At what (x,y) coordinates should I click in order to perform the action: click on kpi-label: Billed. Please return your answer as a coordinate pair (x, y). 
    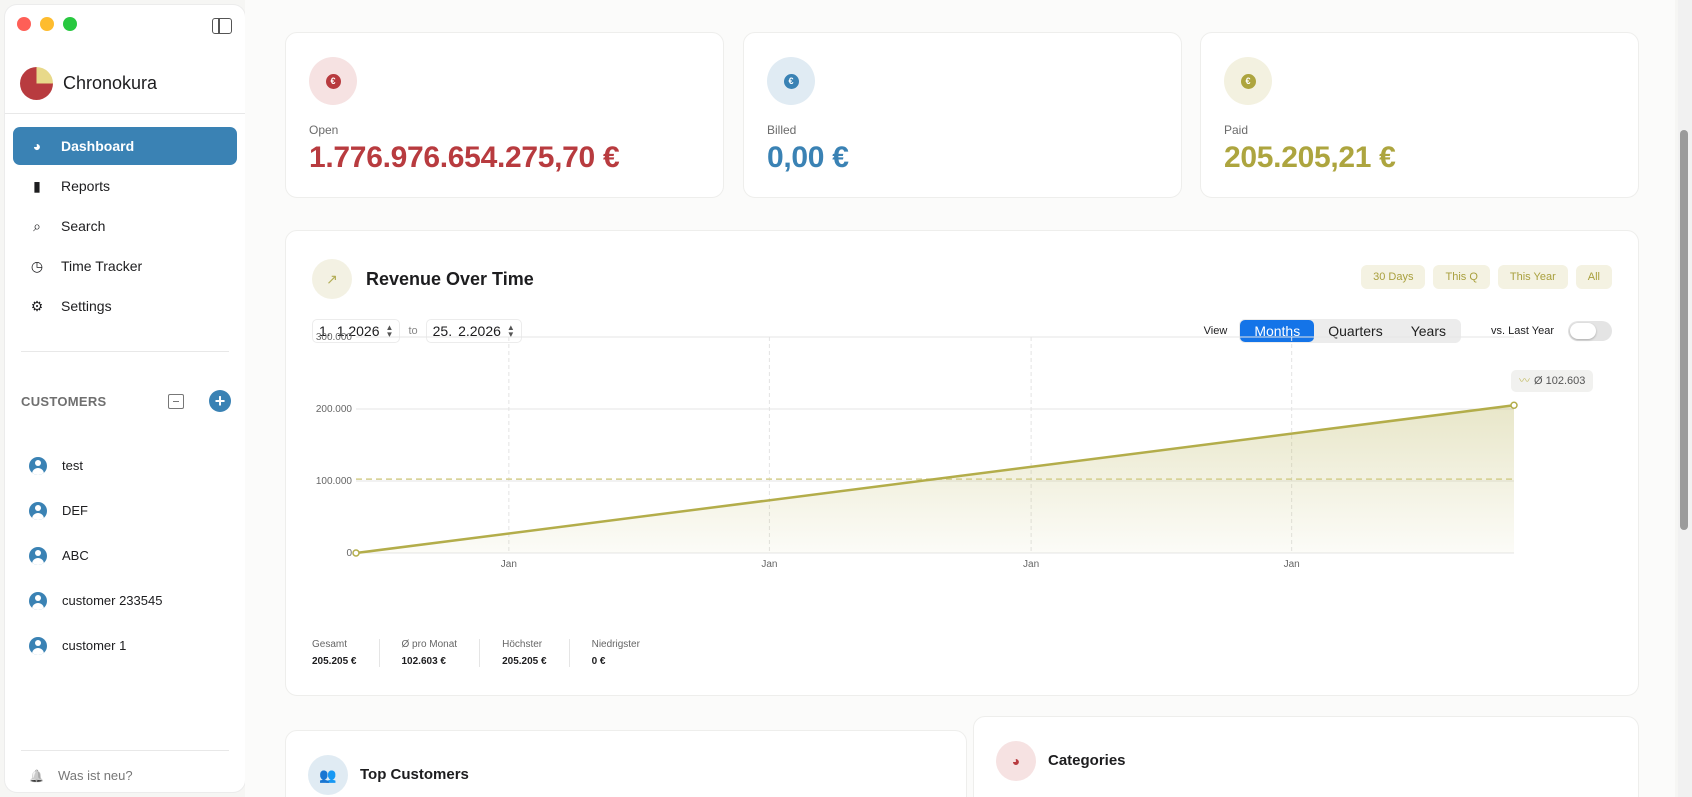
    Looking at the image, I should click on (782, 130).